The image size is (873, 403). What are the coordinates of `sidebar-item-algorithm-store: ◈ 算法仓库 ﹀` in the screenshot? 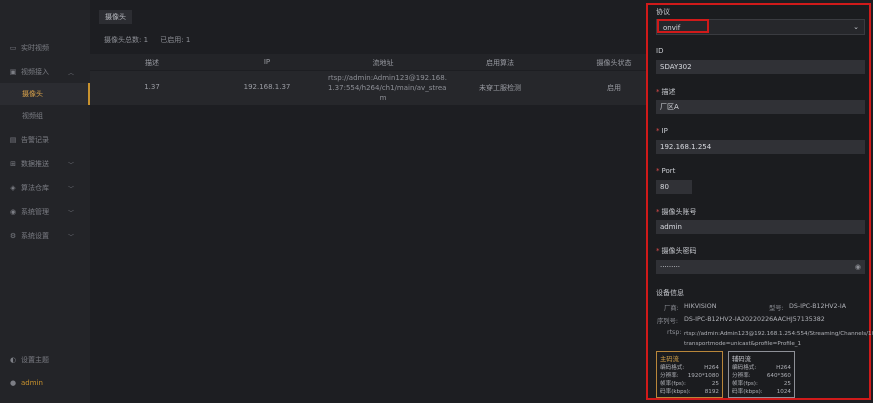 It's located at (45, 188).